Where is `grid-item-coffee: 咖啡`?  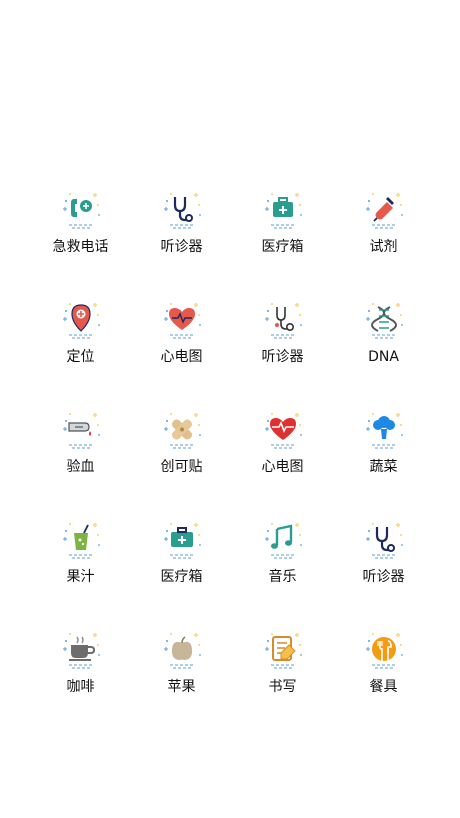
grid-item-coffee: 咖啡 is located at coordinates (80, 680).